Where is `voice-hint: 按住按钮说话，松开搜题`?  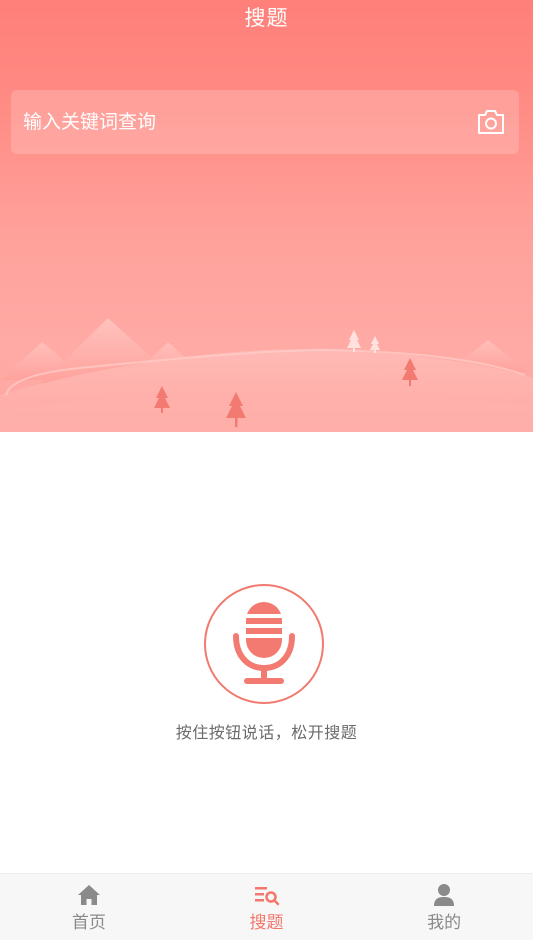 voice-hint: 按住按钮说话，松开搜题 is located at coordinates (266, 732).